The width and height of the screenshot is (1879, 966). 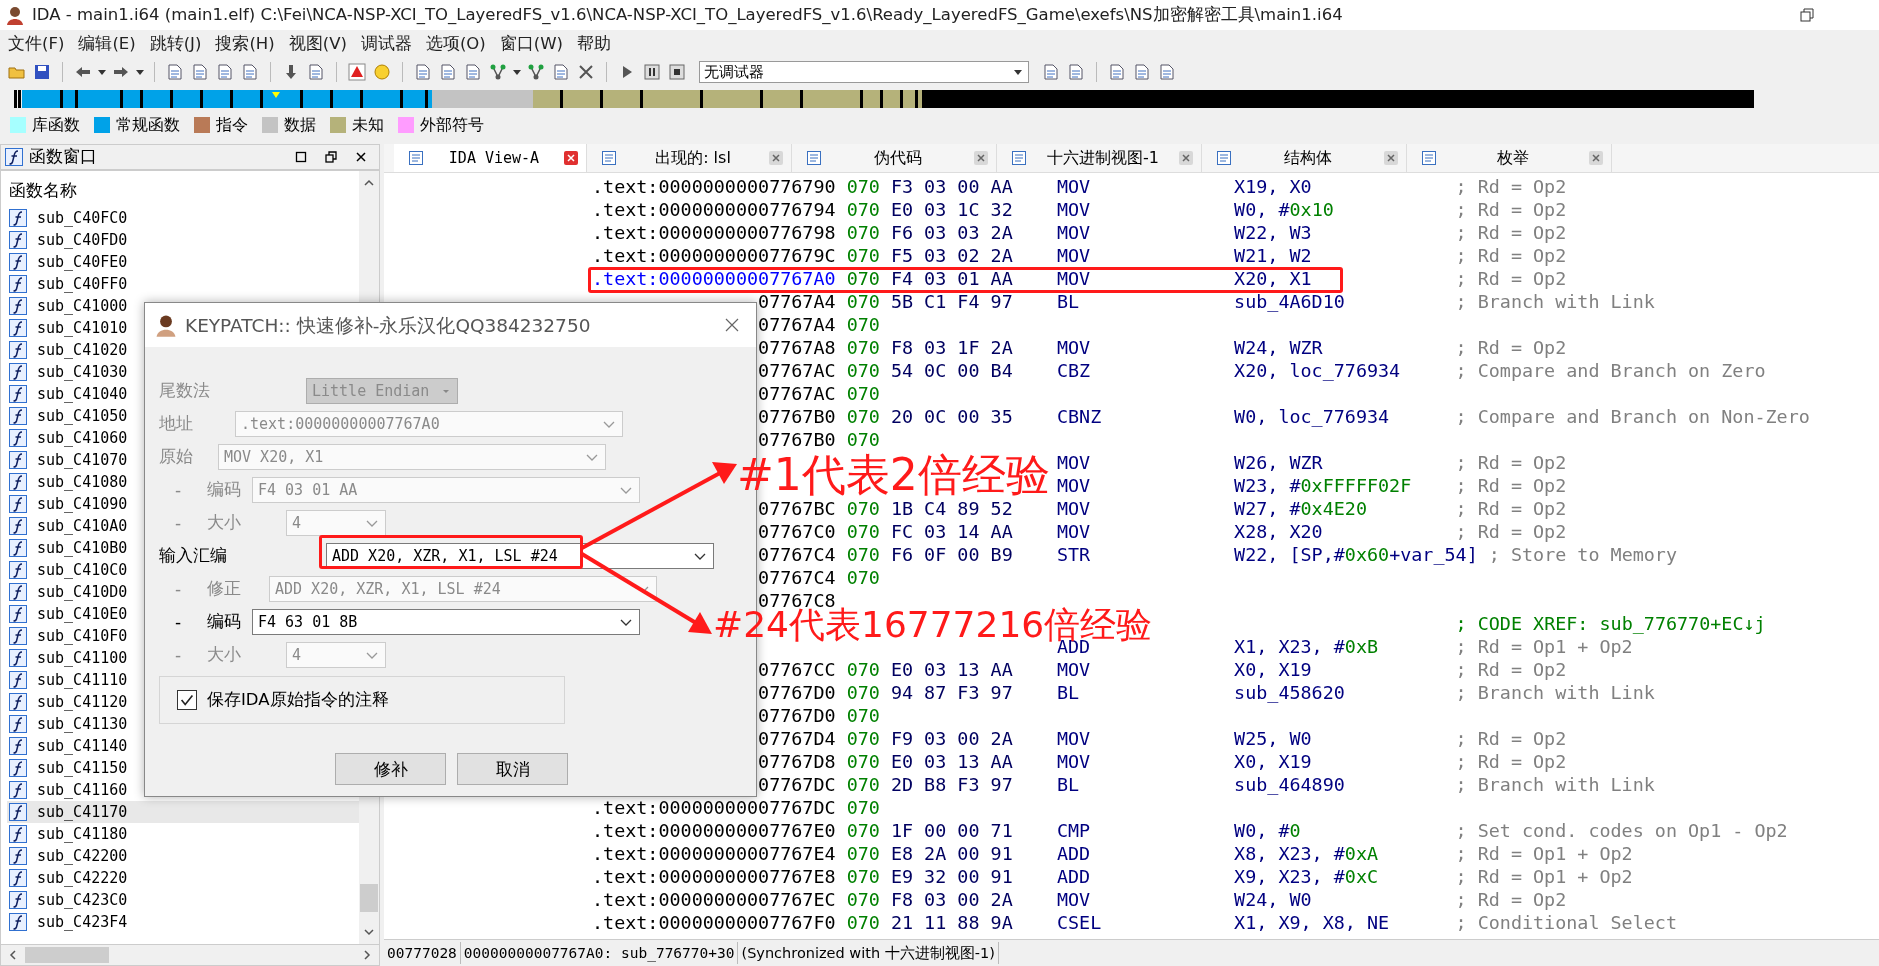 I want to click on address-text: 07767CC, so click(x=797, y=669).